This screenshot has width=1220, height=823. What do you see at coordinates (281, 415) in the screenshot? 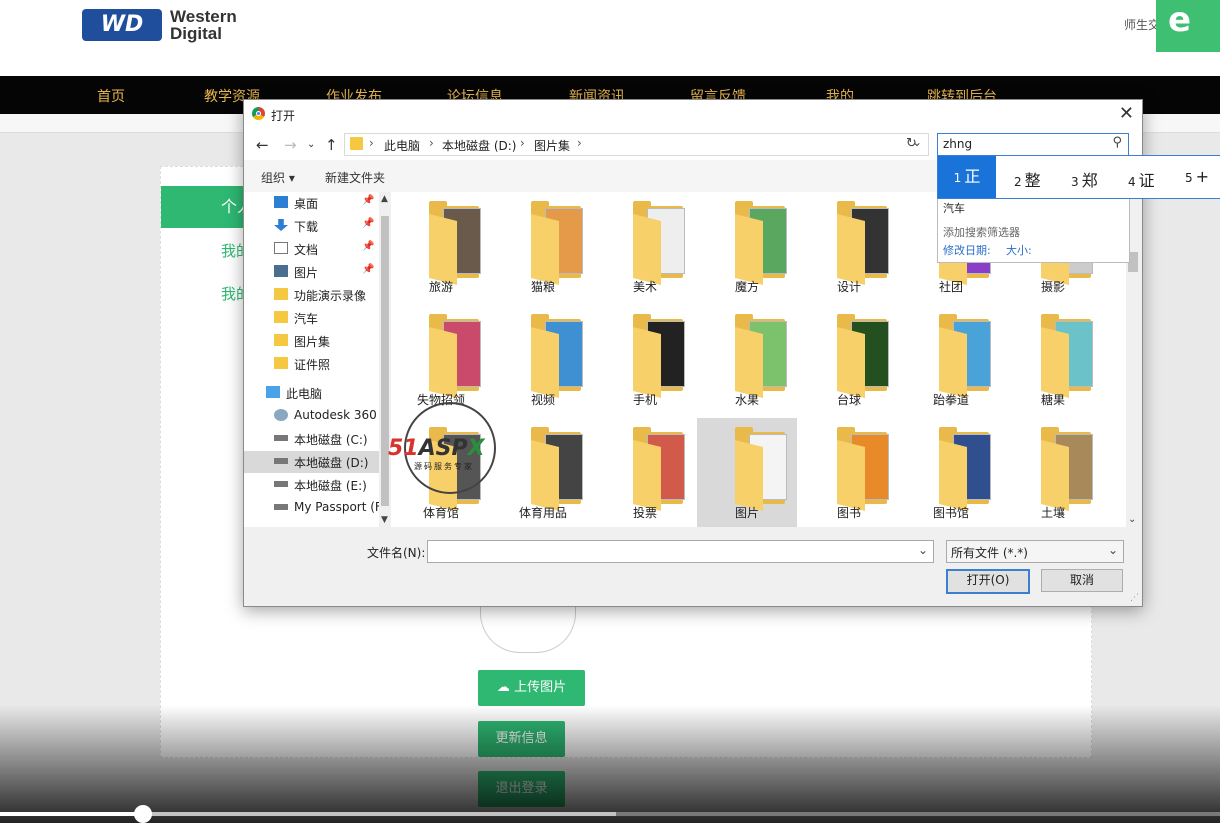
I see `cloud-icon` at bounding box center [281, 415].